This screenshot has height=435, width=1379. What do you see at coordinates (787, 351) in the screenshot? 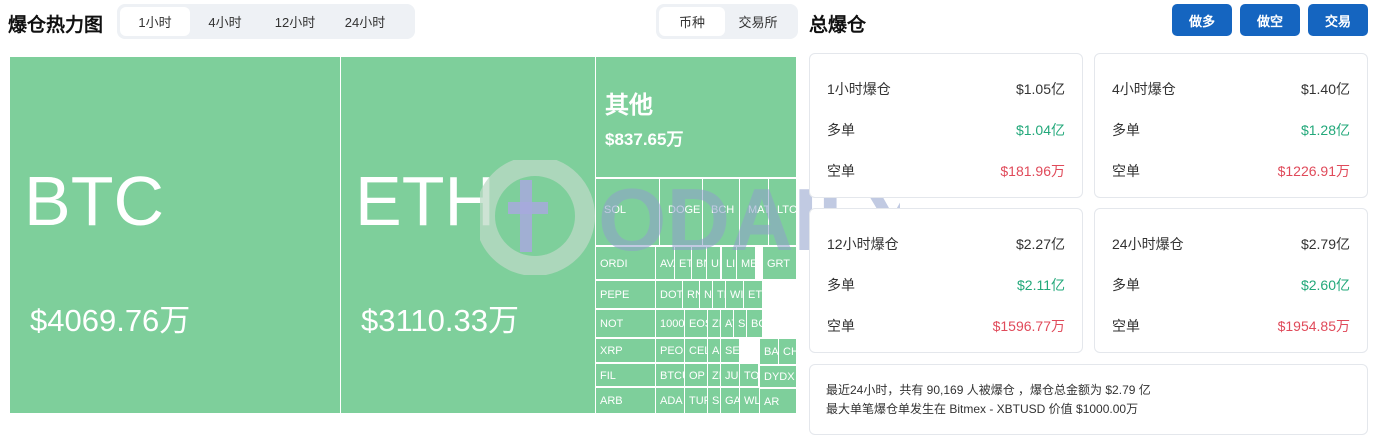
I see `tile-small: CHZ` at bounding box center [787, 351].